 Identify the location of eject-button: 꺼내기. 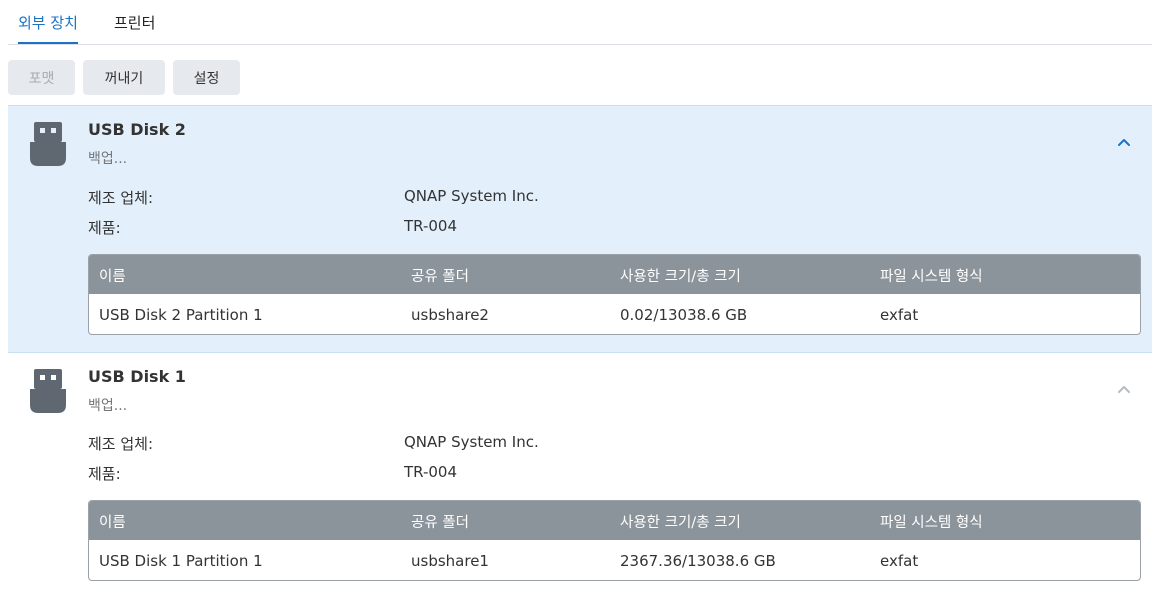
(124, 77).